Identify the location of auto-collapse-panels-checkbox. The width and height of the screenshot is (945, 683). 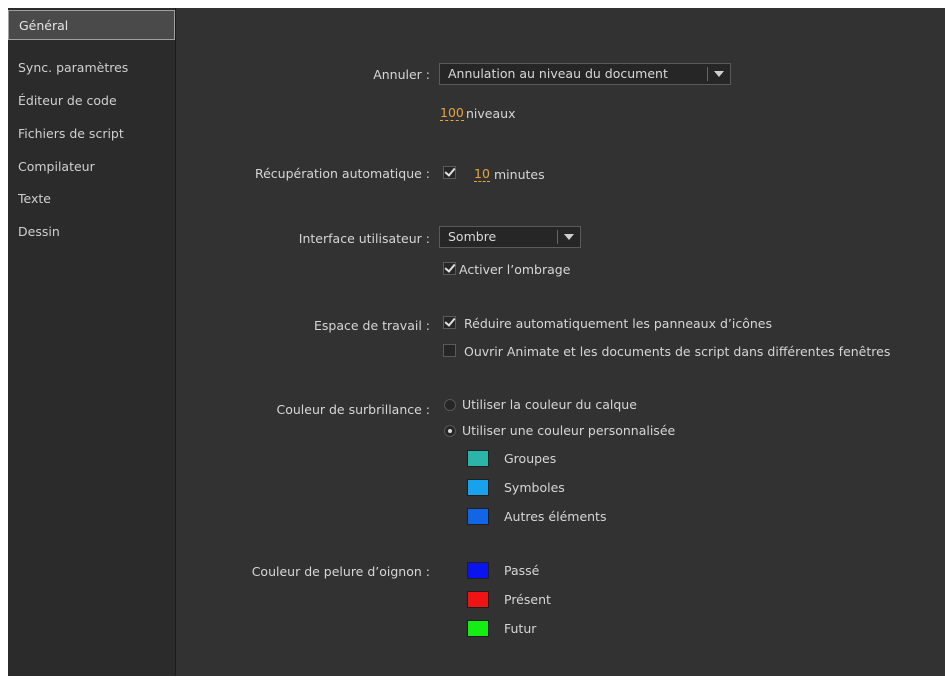
(449, 322).